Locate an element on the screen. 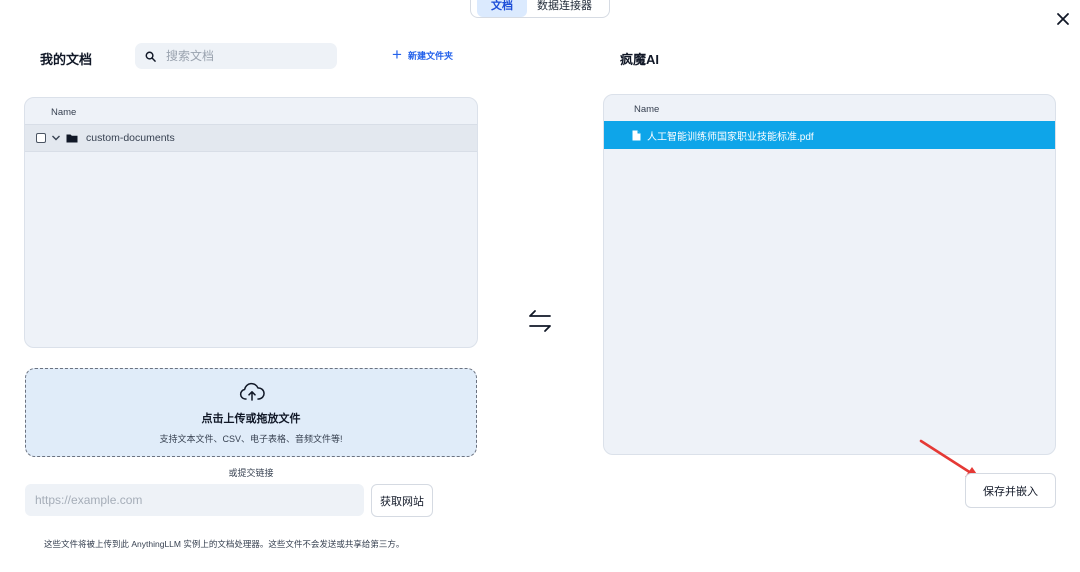 The height and width of the screenshot is (572, 1080). fetch-website-button: 获取网站 is located at coordinates (402, 500).